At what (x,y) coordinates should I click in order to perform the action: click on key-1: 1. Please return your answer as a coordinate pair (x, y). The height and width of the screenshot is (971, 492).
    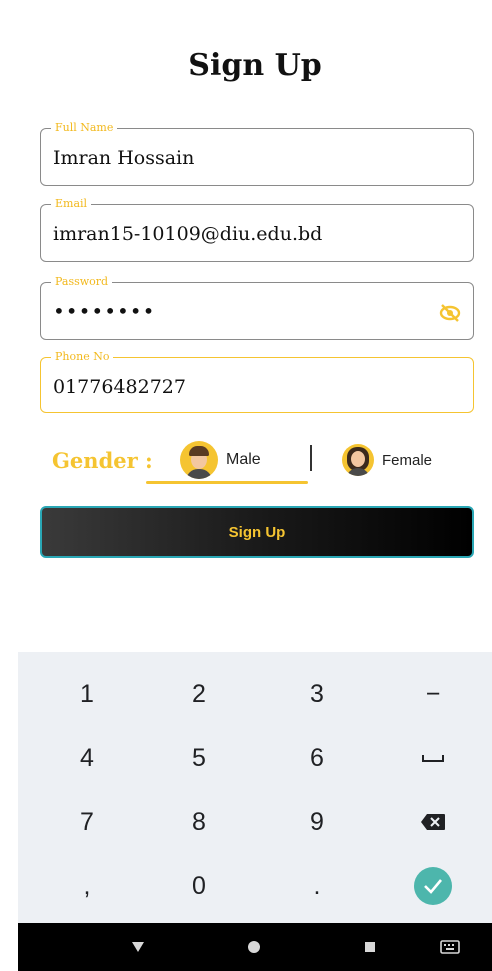
    Looking at the image, I should click on (87, 694).